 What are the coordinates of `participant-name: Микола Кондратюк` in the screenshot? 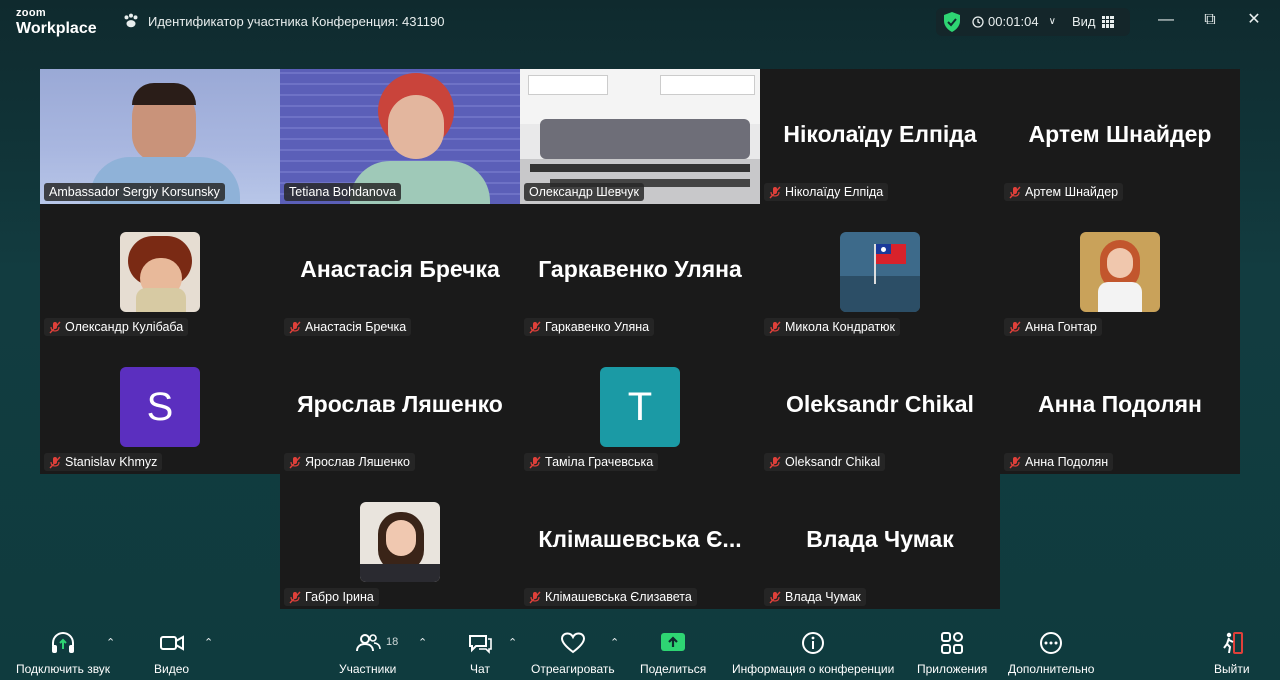 It's located at (840, 327).